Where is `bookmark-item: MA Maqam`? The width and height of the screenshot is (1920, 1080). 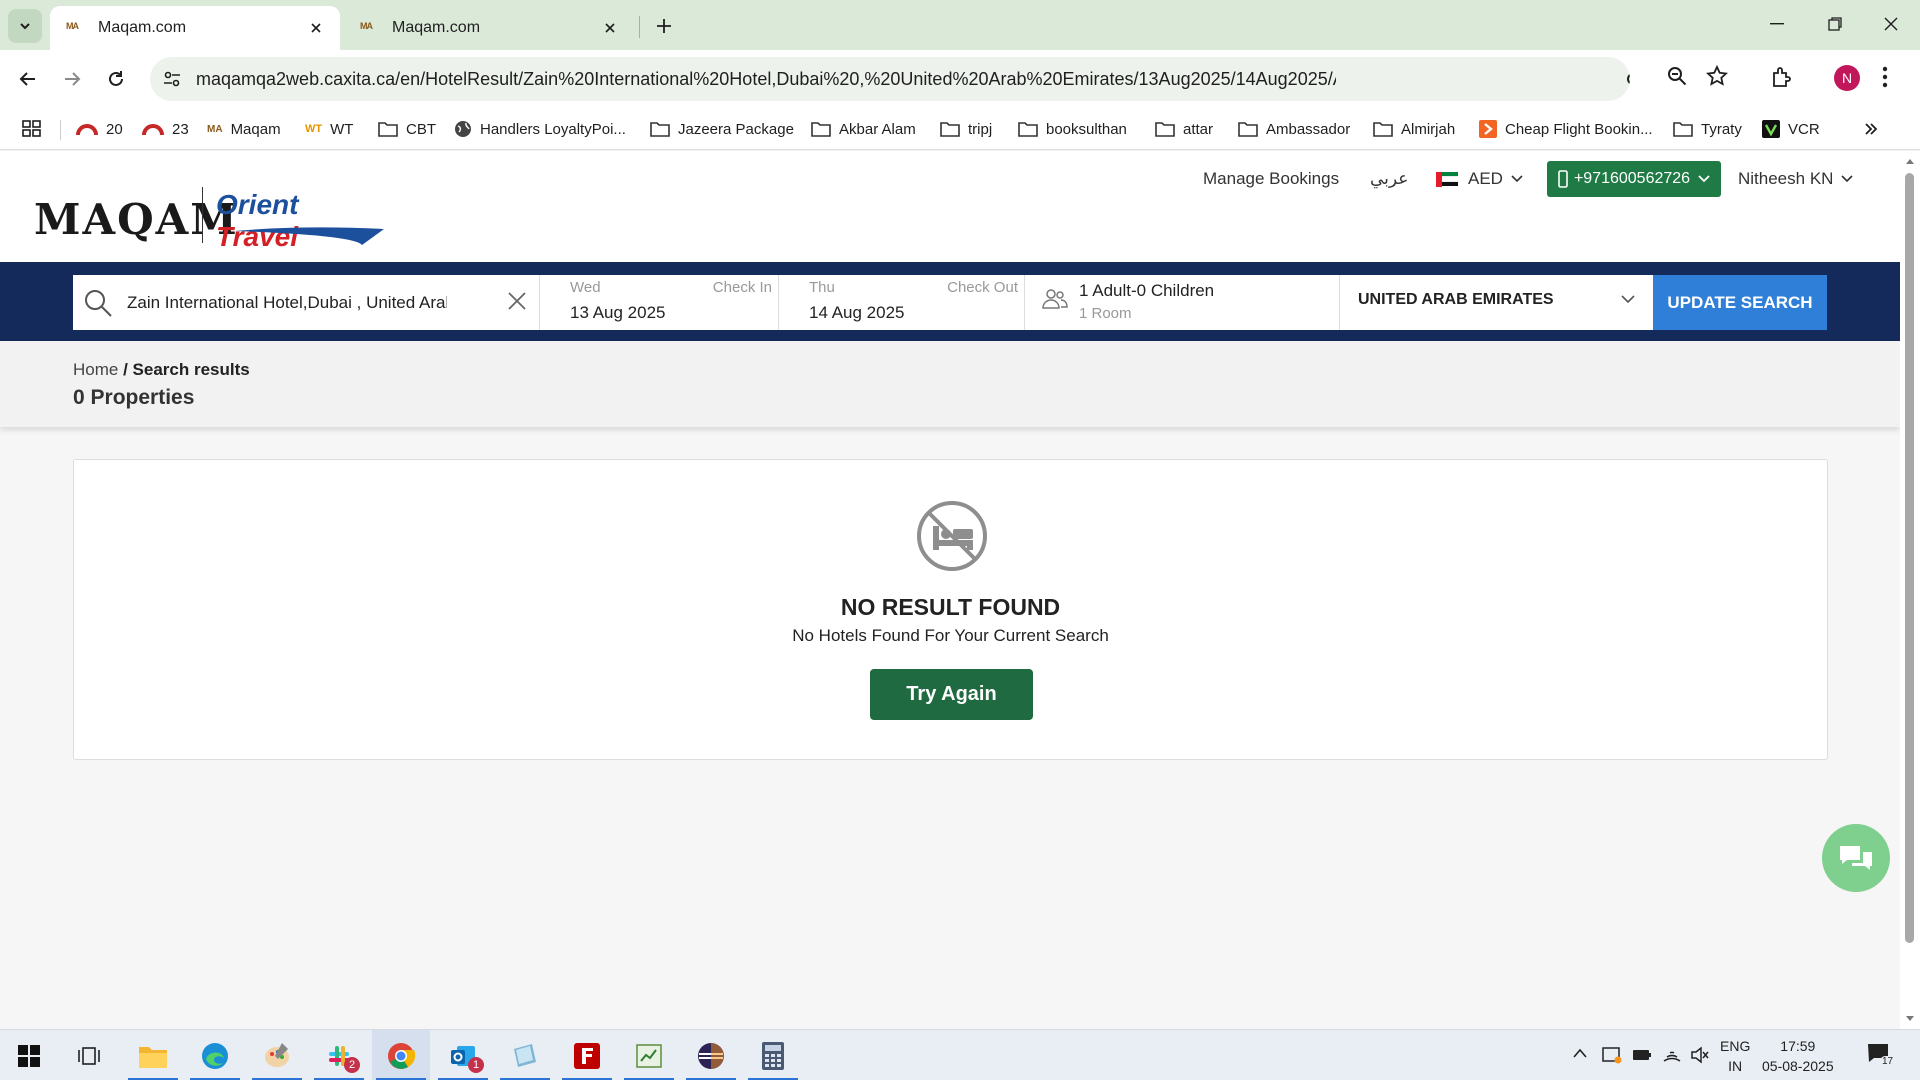 bookmark-item: MA Maqam is located at coordinates (244, 129).